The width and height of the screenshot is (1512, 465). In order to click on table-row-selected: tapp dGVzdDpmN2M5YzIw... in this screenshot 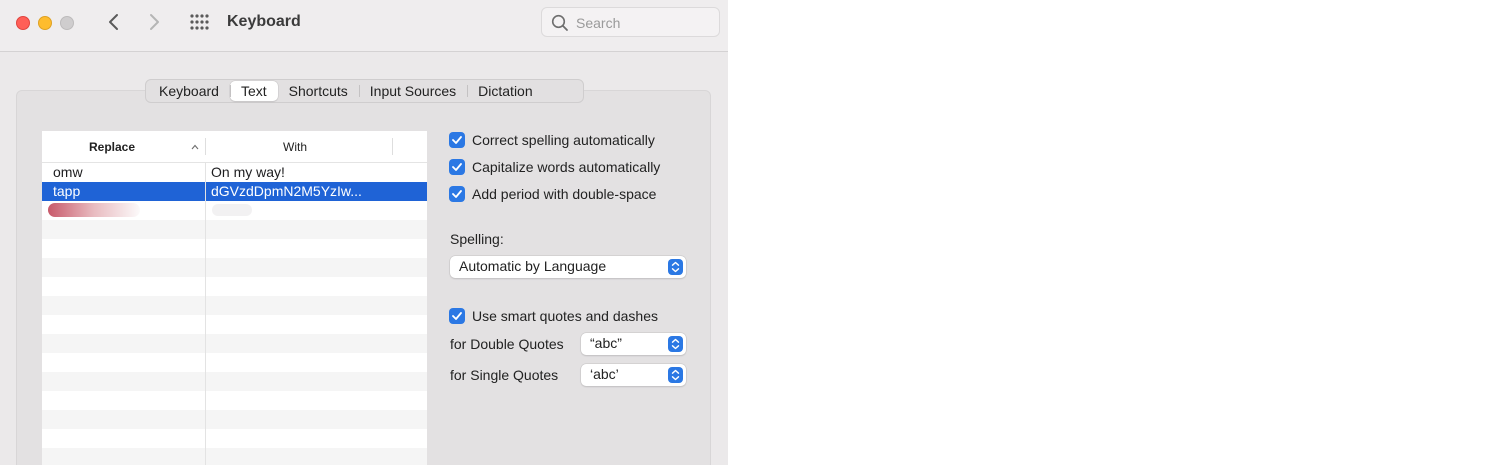, I will do `click(234, 191)`.